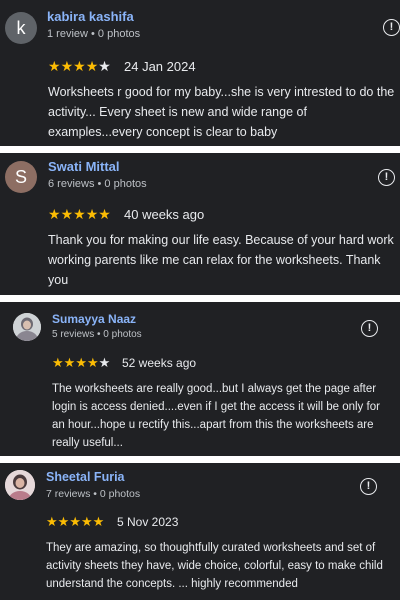 This screenshot has width=400, height=600. I want to click on reviewer-name: kabira kashifa, so click(90, 16).